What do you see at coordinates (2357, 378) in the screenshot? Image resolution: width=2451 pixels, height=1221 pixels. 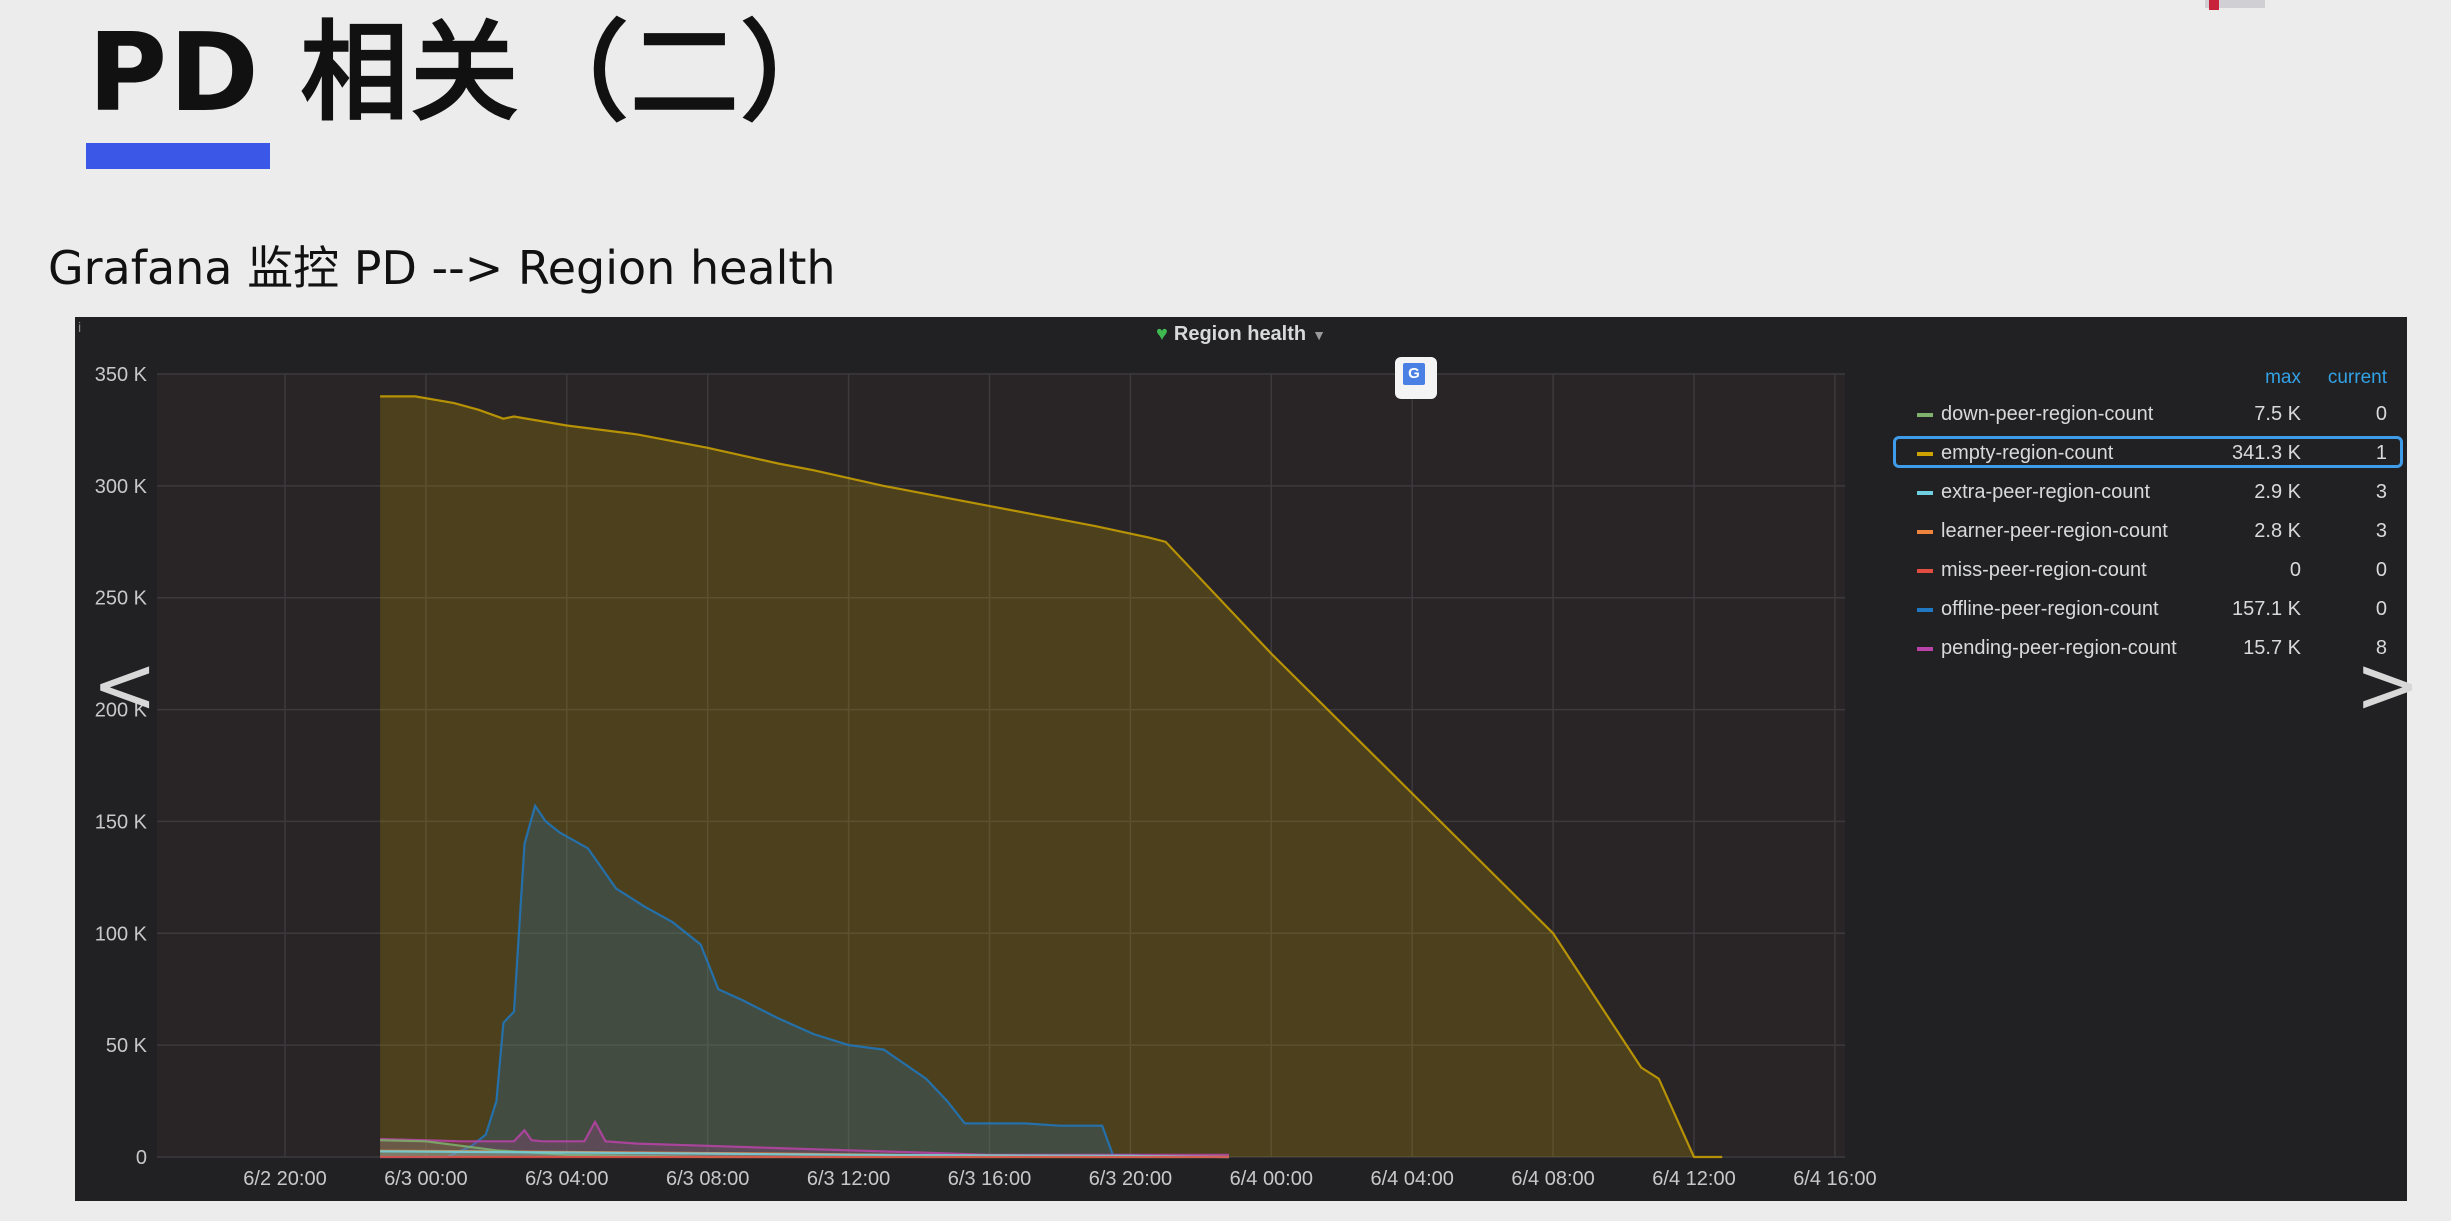 I see `legend-current-header: current` at bounding box center [2357, 378].